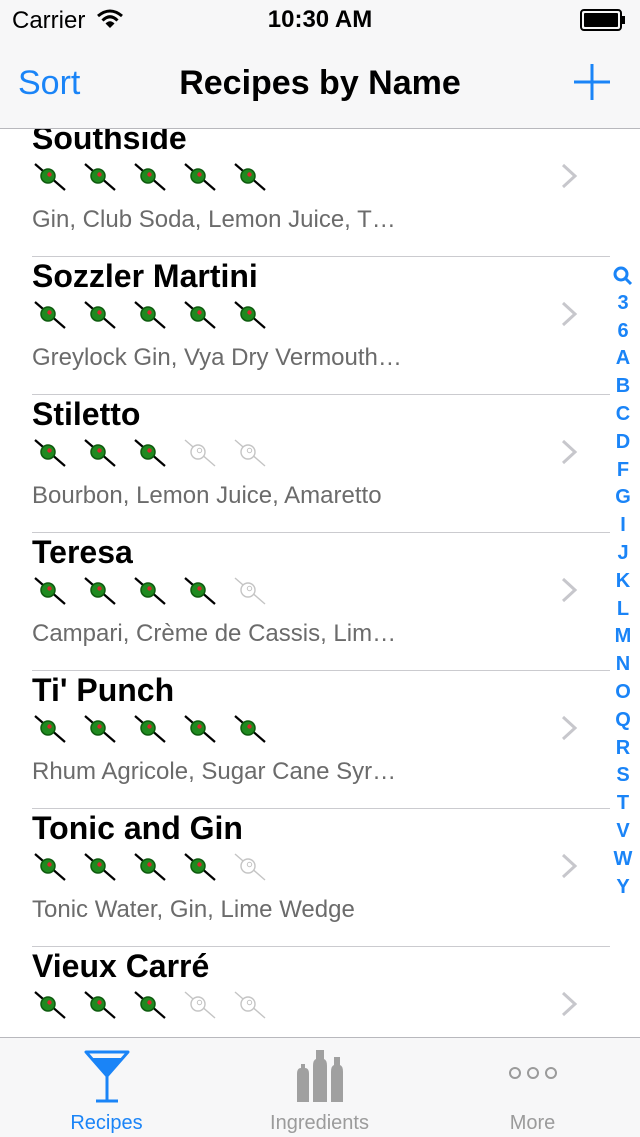 This screenshot has height=1137, width=640. I want to click on index-letter: J, so click(623, 554).